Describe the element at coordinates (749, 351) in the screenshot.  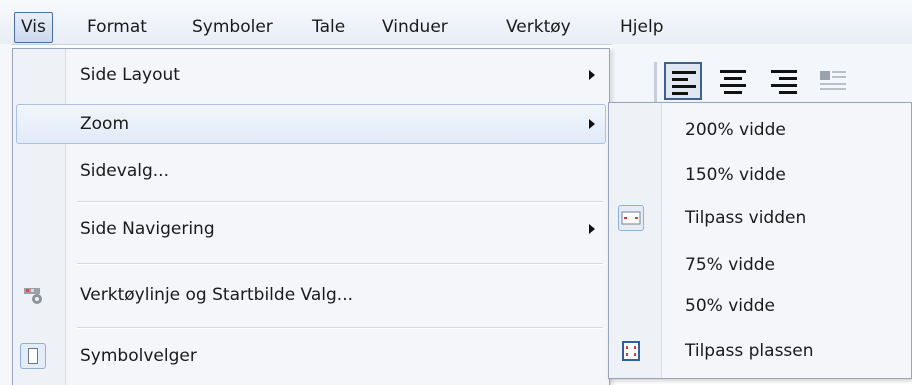
I see `submenu-item-label: Tilpass plassen` at that location.